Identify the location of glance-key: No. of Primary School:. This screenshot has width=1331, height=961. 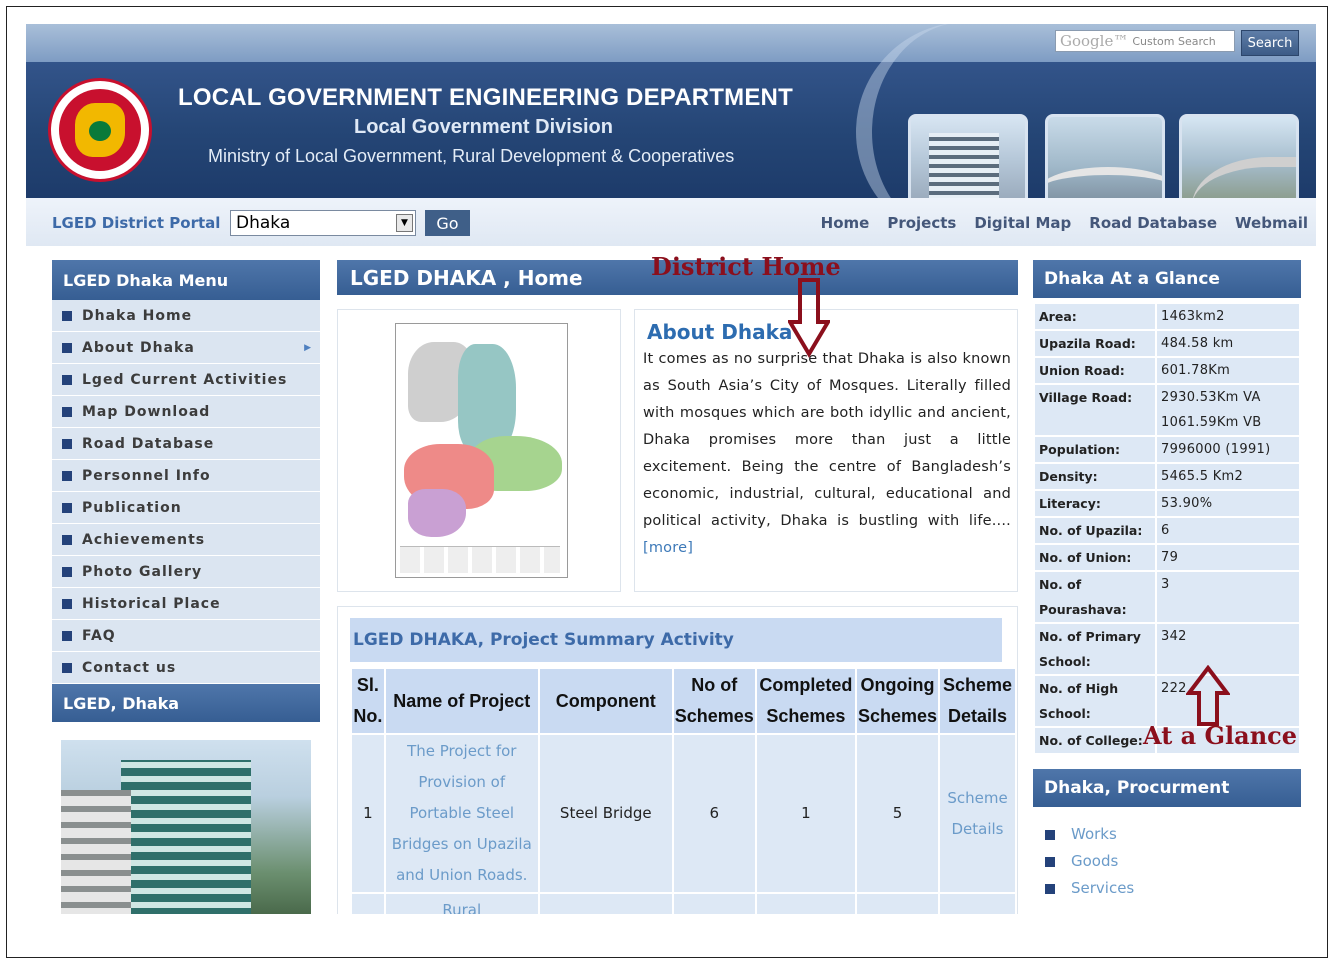
(1095, 649).